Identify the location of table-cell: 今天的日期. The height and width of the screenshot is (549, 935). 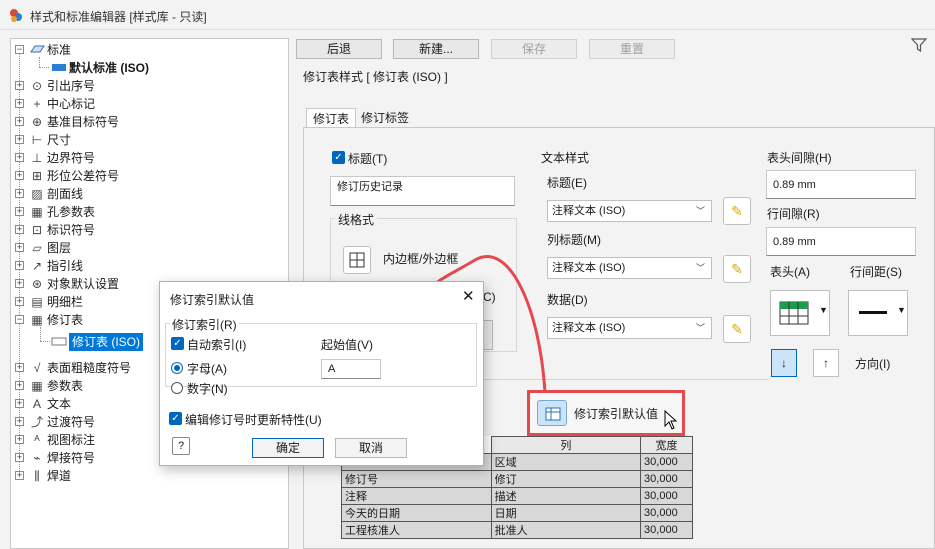
(416, 513).